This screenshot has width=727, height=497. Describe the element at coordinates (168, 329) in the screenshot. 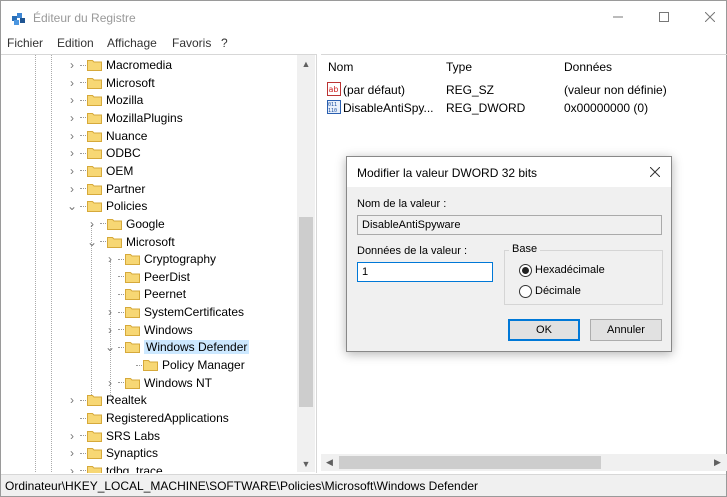

I see `tree-item-label: Windows` at that location.